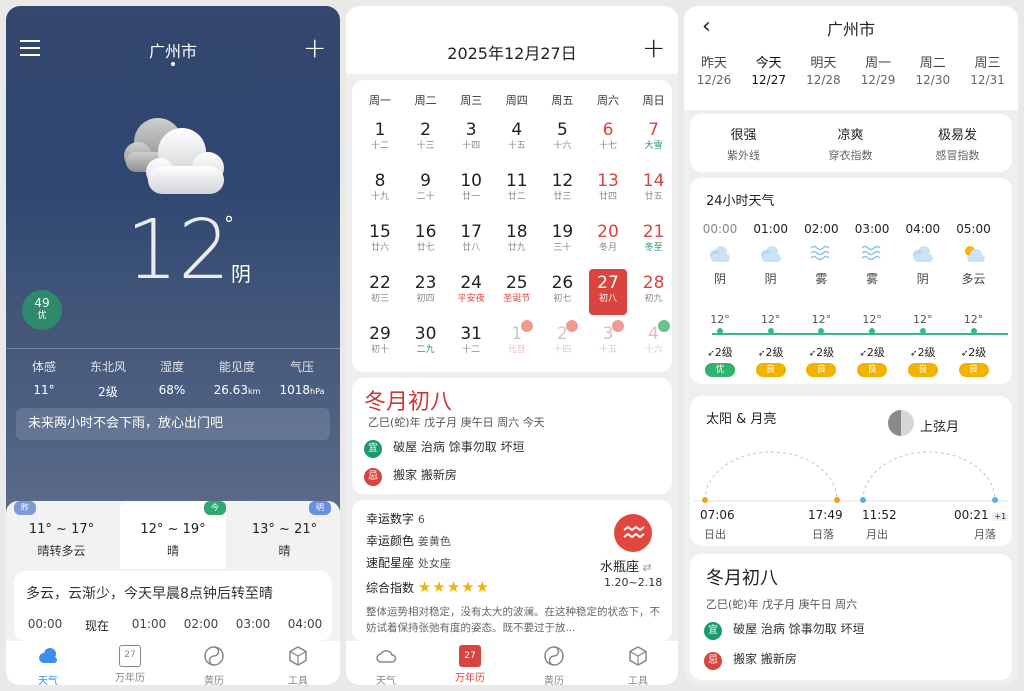  What do you see at coordinates (284, 551) in the screenshot?
I see `day-condition: 晴` at bounding box center [284, 551].